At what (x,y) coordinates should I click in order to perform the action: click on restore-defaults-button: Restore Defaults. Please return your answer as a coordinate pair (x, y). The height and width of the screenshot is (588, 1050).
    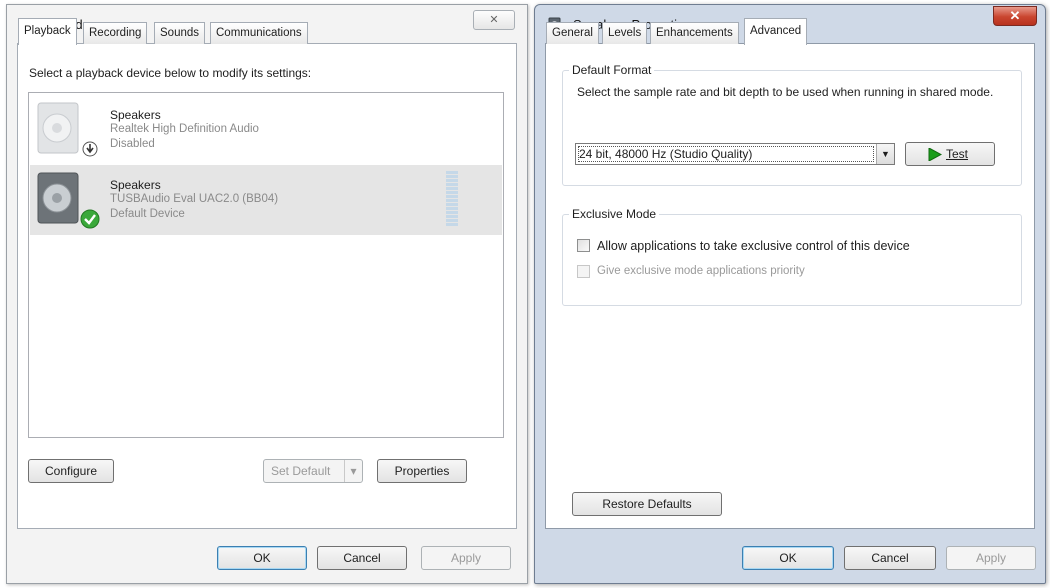
    Looking at the image, I should click on (647, 504).